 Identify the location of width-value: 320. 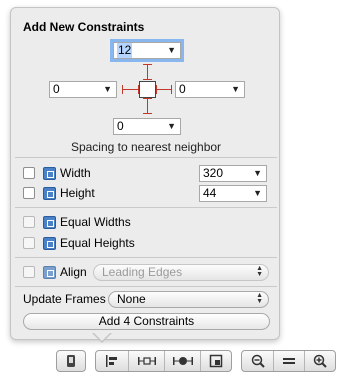
(213, 173).